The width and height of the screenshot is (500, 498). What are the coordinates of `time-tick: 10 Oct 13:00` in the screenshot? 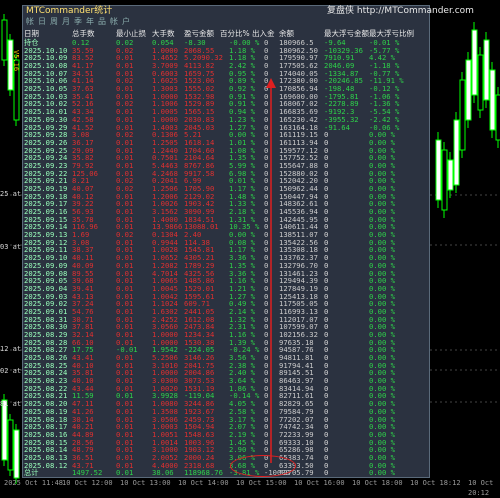 It's located at (145, 483).